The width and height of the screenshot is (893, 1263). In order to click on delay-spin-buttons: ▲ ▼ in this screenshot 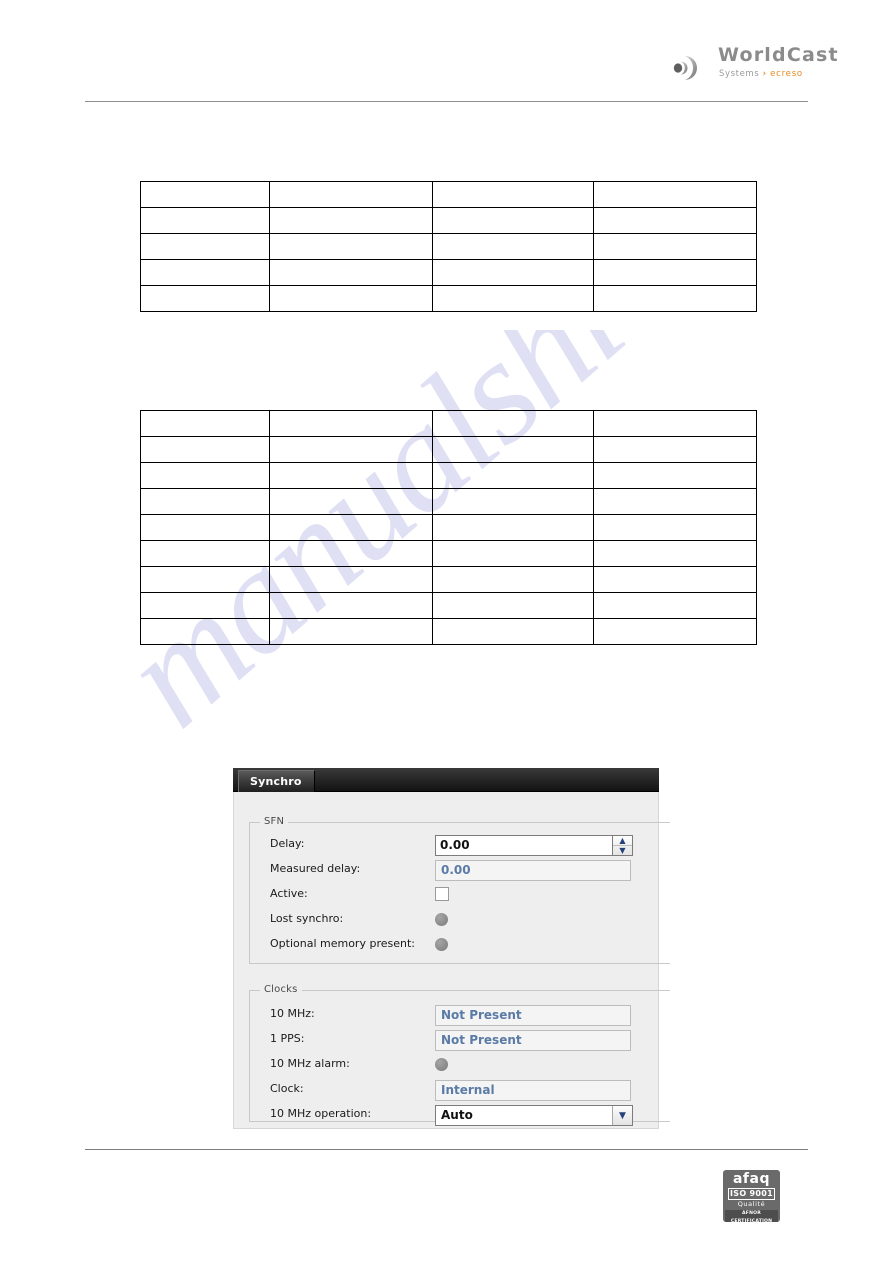, I will do `click(623, 845)`.